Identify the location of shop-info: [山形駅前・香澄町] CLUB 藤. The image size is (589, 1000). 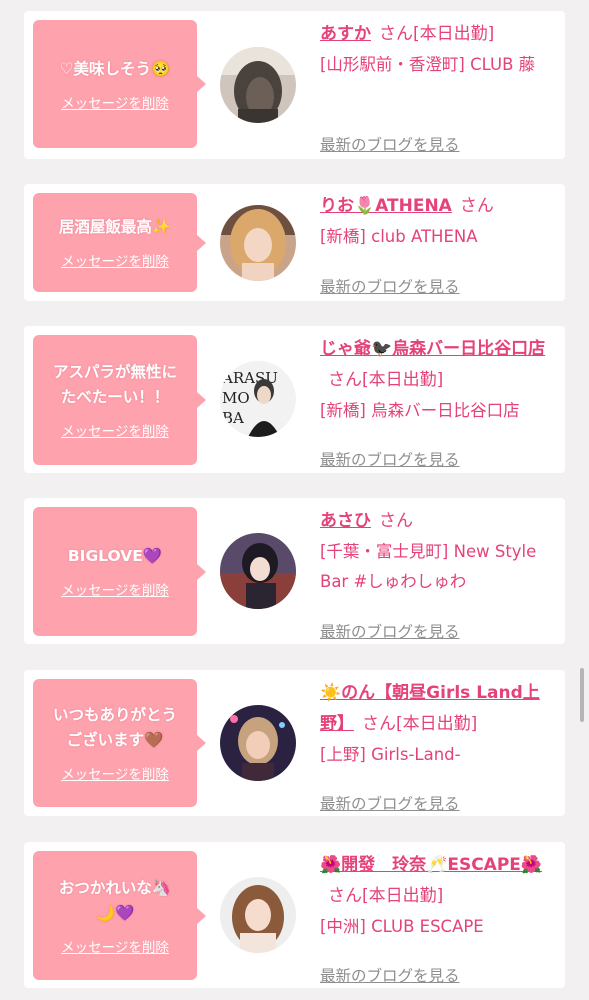
(428, 64).